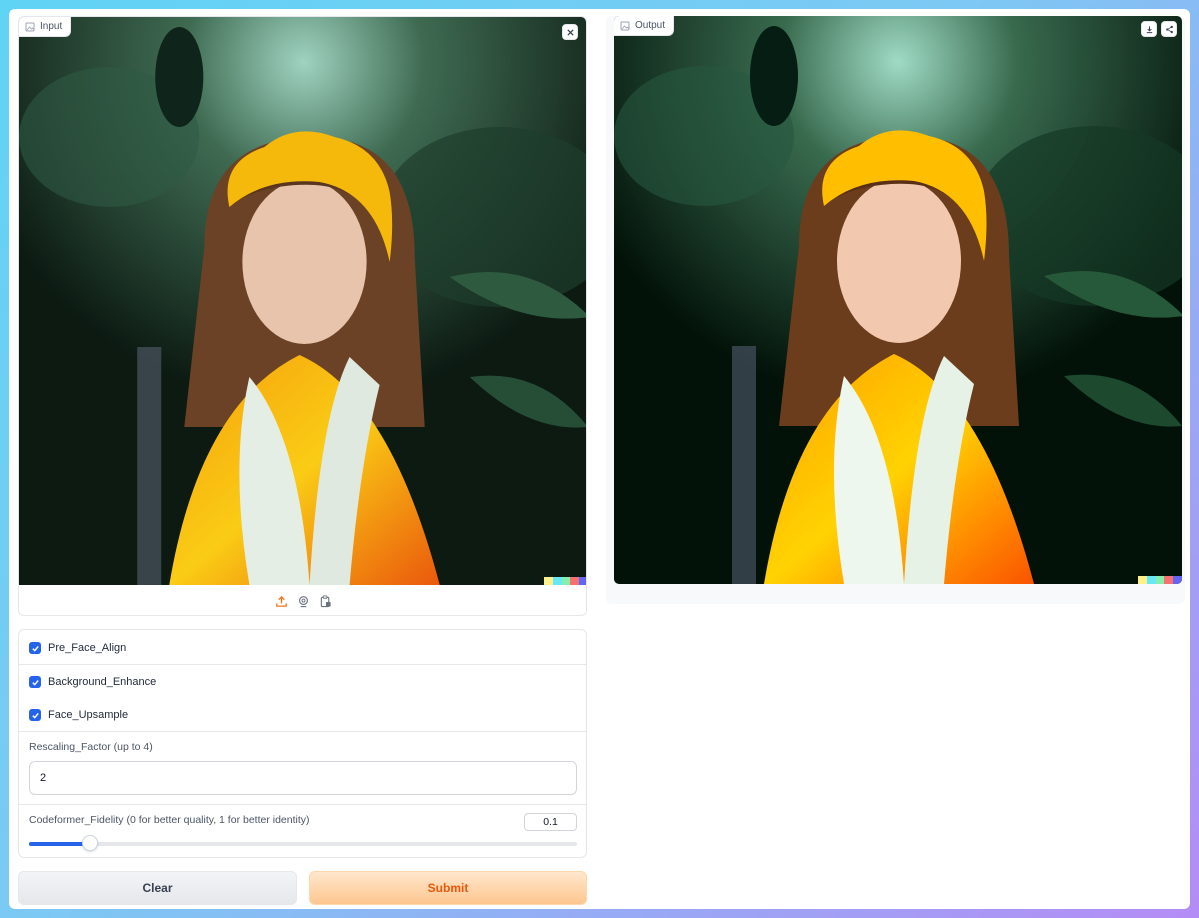 The height and width of the screenshot is (918, 1199). What do you see at coordinates (102, 682) in the screenshot?
I see `background-enhance-label: Background_Enhance` at bounding box center [102, 682].